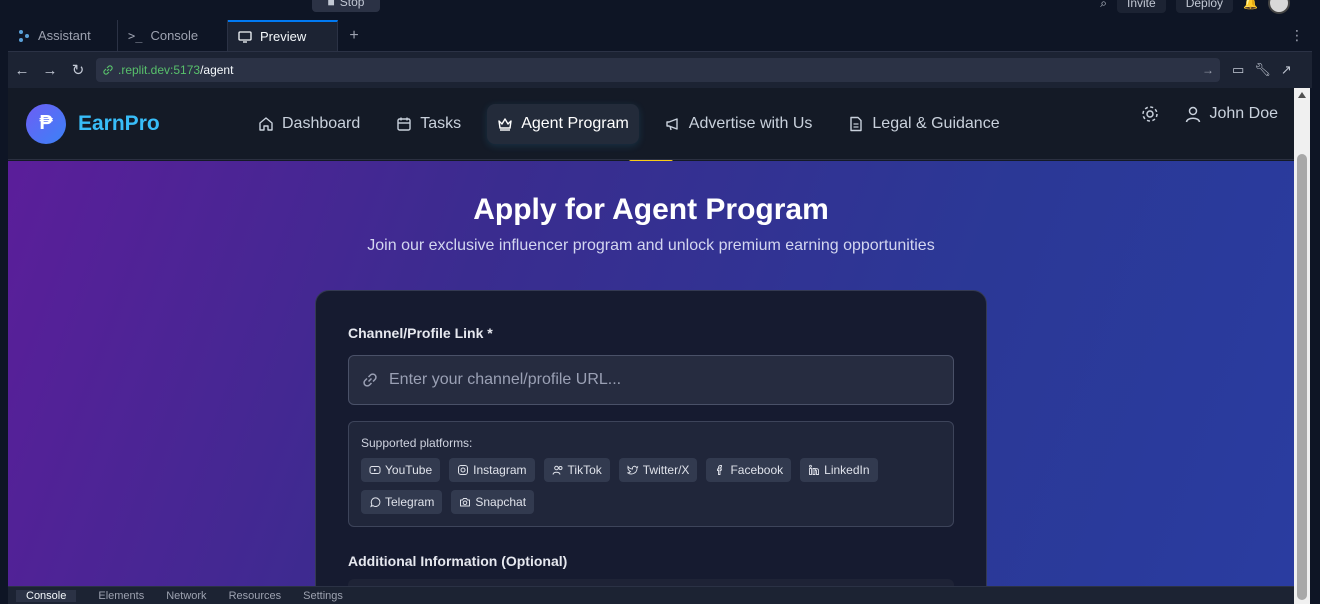 This screenshot has height=604, width=1320. What do you see at coordinates (159, 70) in the screenshot?
I see `url-host: .replit.dev:5173` at bounding box center [159, 70].